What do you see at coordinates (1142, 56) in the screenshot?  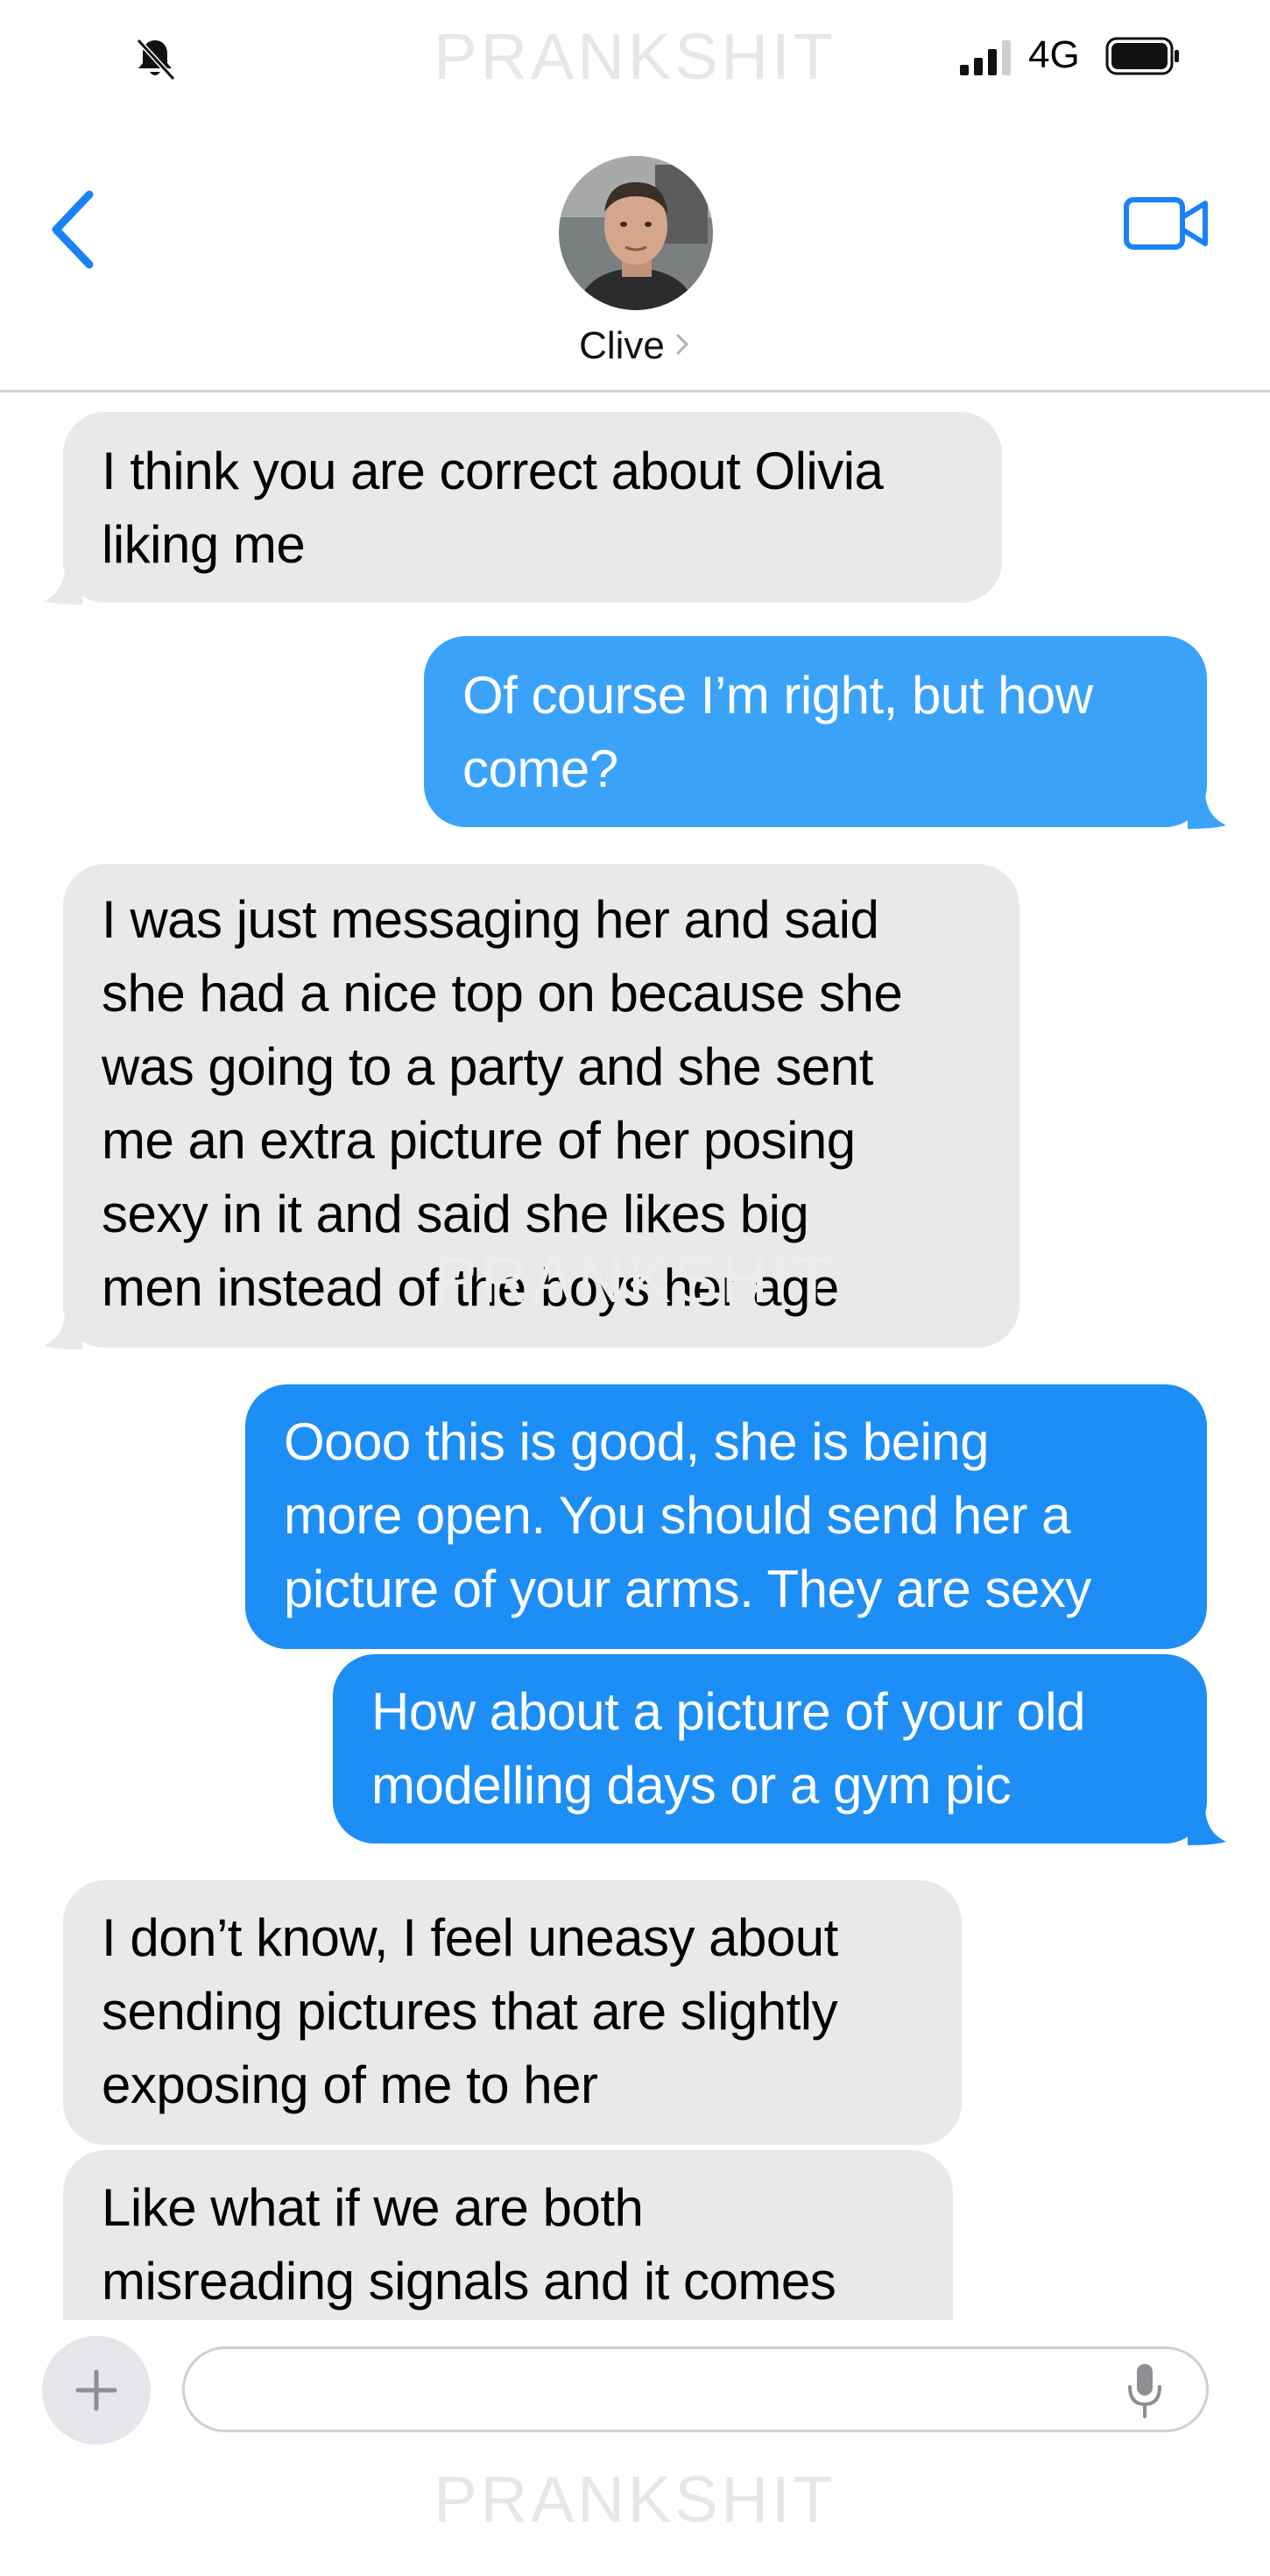 I see `battery-icon` at bounding box center [1142, 56].